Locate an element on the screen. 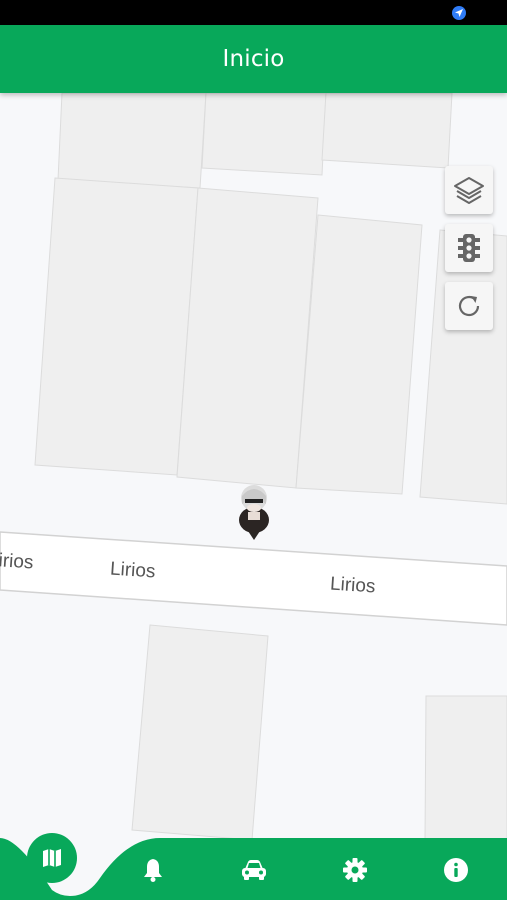  traffic-light-icon is located at coordinates (469, 248).